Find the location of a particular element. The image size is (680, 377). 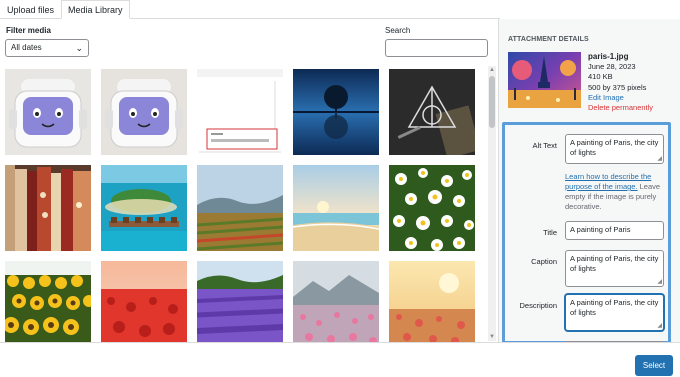

paris-painting-image-icon is located at coordinates (544, 80).